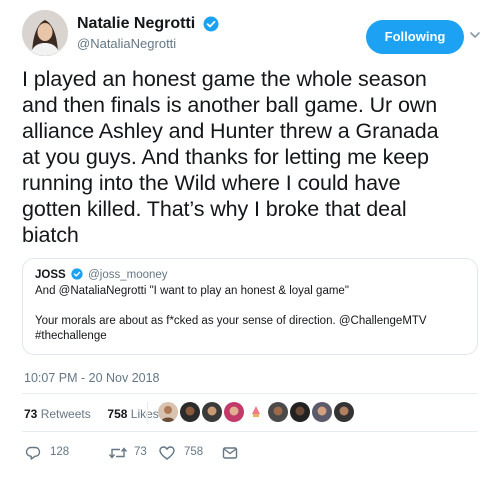 The height and width of the screenshot is (479, 500). I want to click on stats-separator, so click(147, 413).